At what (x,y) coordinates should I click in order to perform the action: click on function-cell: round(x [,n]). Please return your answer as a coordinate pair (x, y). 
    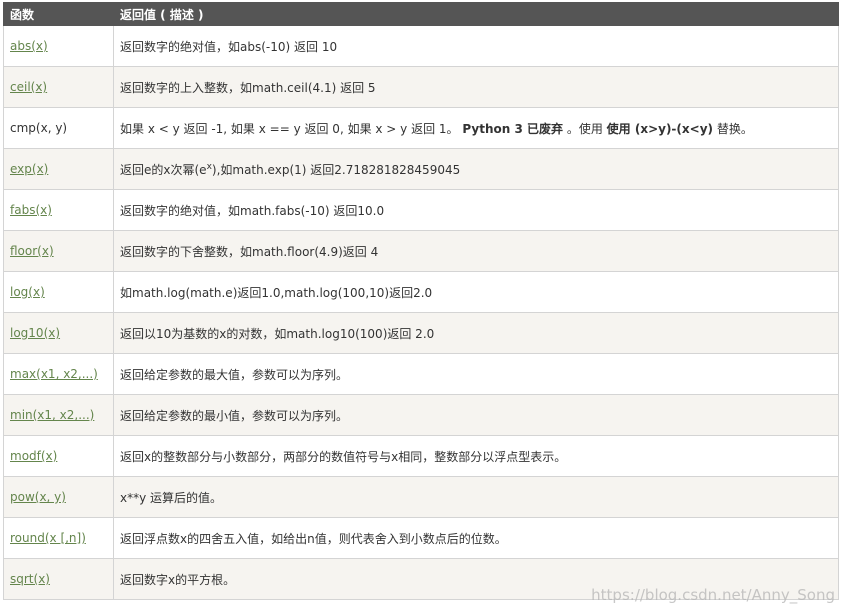
    Looking at the image, I should click on (58, 538).